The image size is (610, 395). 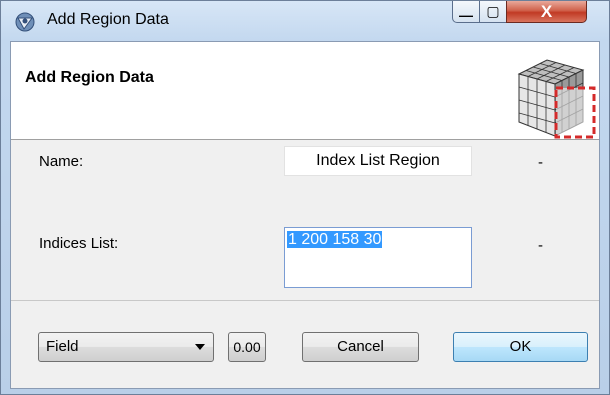 What do you see at coordinates (378, 257) in the screenshot?
I see `indices-field: 1 200 158 30` at bounding box center [378, 257].